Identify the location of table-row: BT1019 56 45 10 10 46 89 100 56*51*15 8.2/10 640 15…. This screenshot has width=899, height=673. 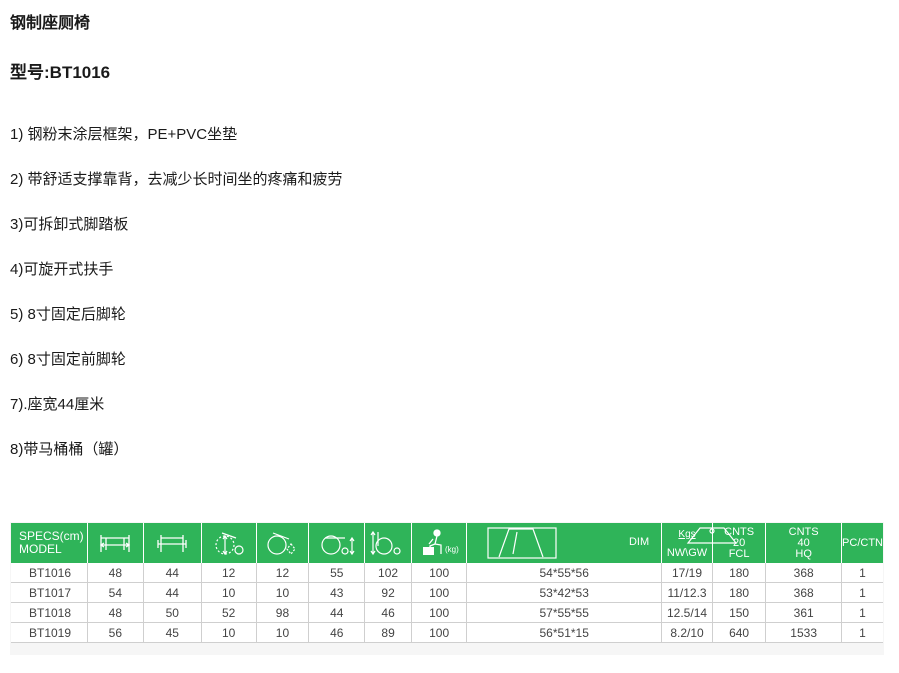
(447, 632).